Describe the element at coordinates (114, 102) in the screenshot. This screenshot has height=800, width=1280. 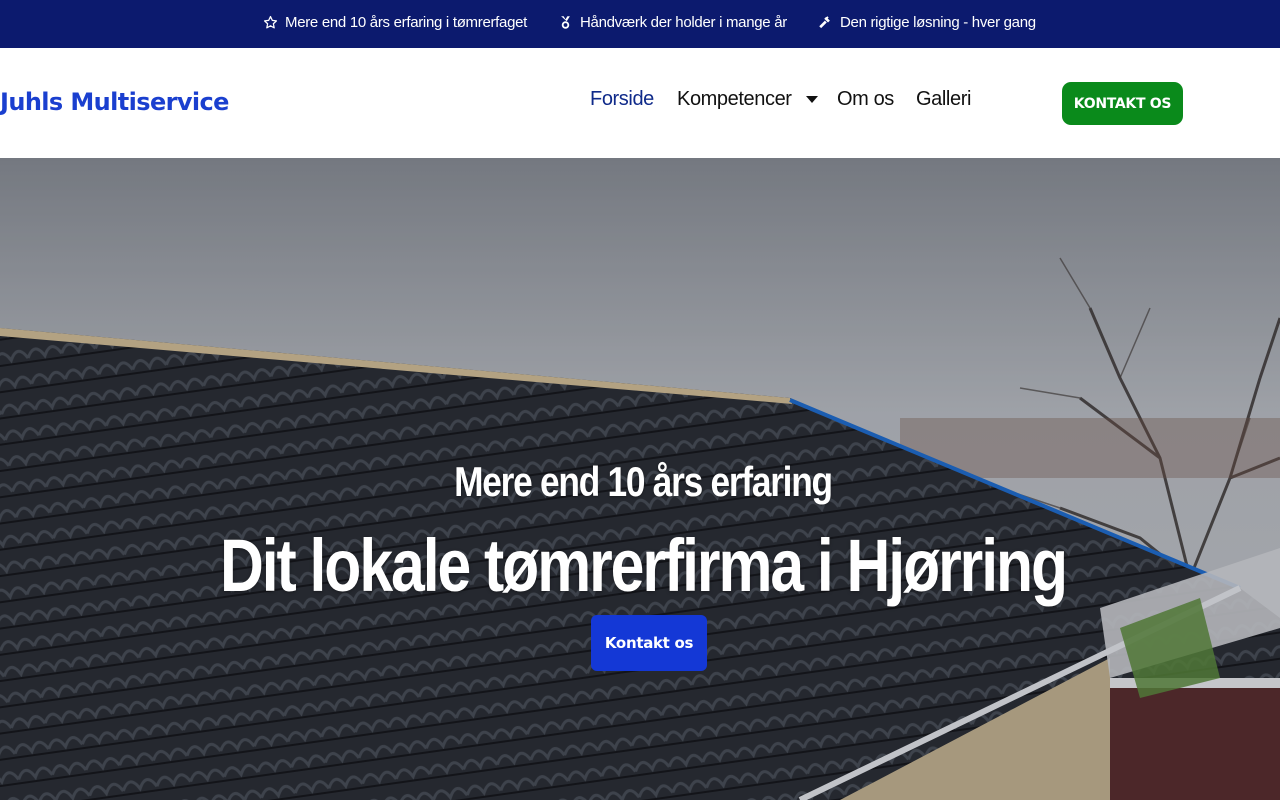
I see `site-logo: Juhls Multiservice` at that location.